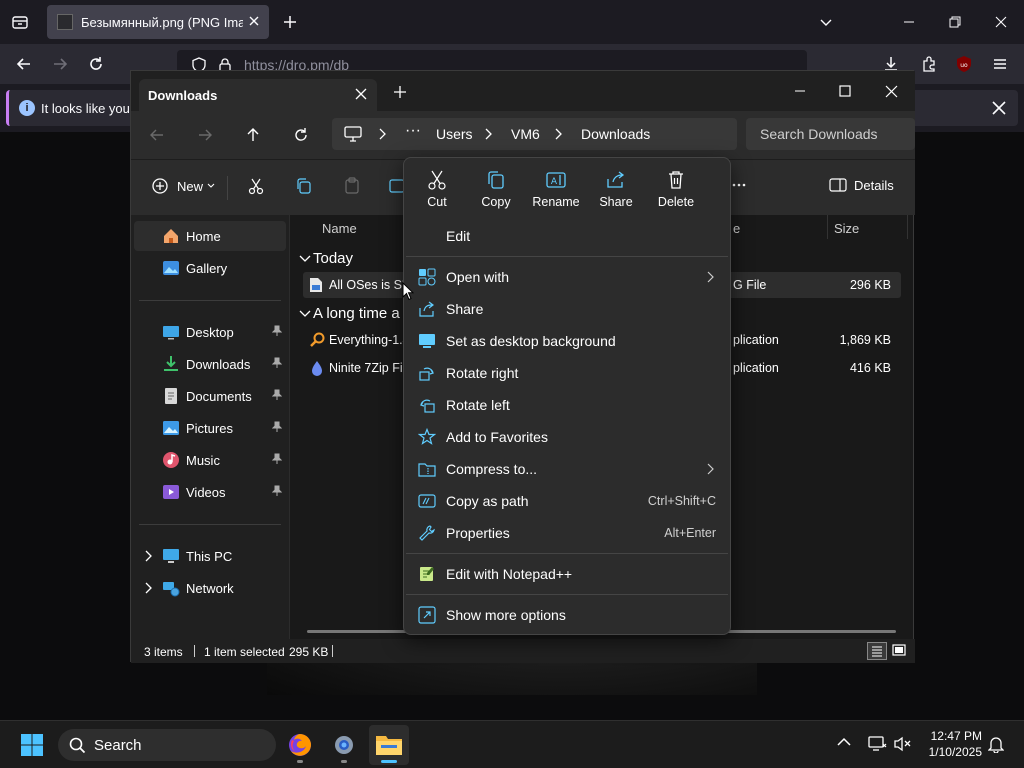 This screenshot has height=768, width=1024. Describe the element at coordinates (996, 744) in the screenshot. I see `notification-bell-icon` at that location.